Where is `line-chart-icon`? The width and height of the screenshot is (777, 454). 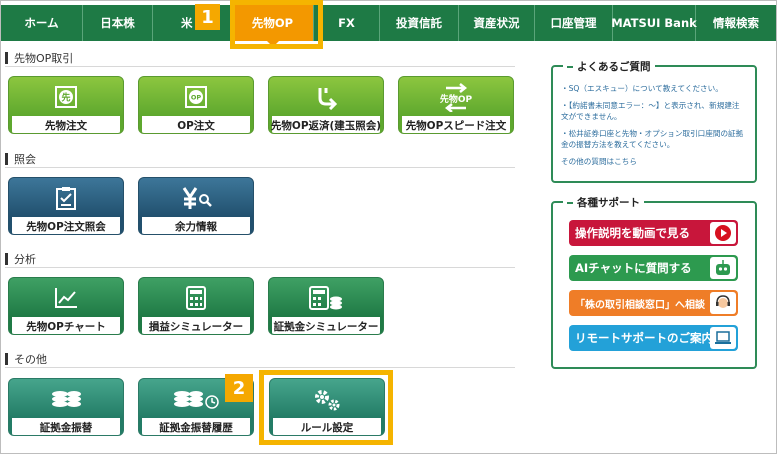 line-chart-icon is located at coordinates (66, 297).